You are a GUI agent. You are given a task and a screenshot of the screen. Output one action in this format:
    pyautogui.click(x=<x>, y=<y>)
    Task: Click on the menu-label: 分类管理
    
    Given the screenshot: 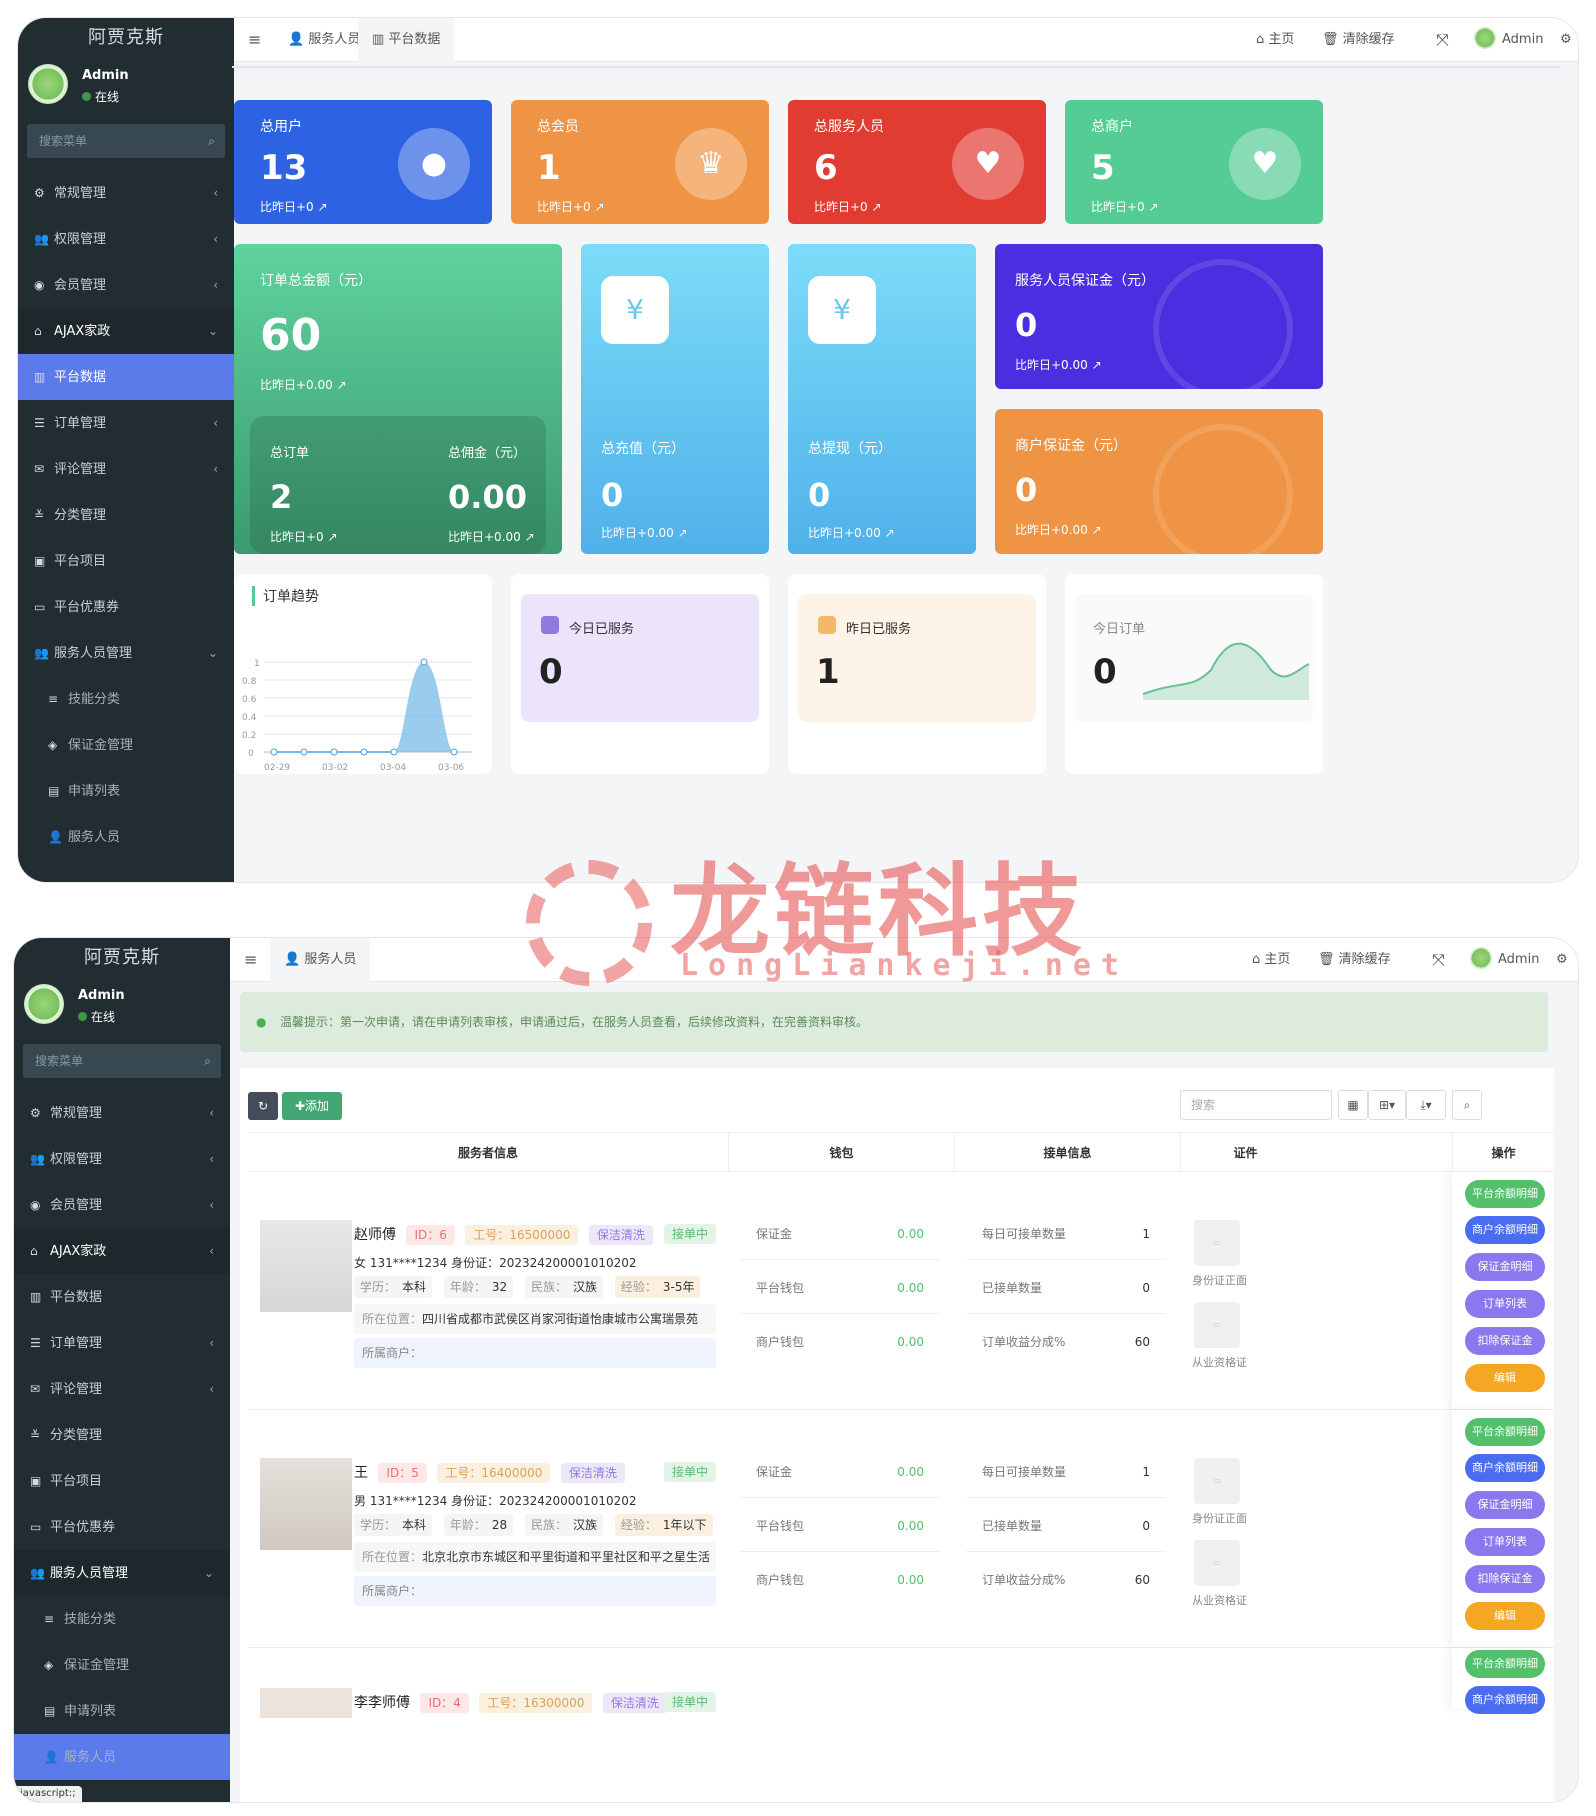 What is the action you would take?
    pyautogui.click(x=80, y=515)
    